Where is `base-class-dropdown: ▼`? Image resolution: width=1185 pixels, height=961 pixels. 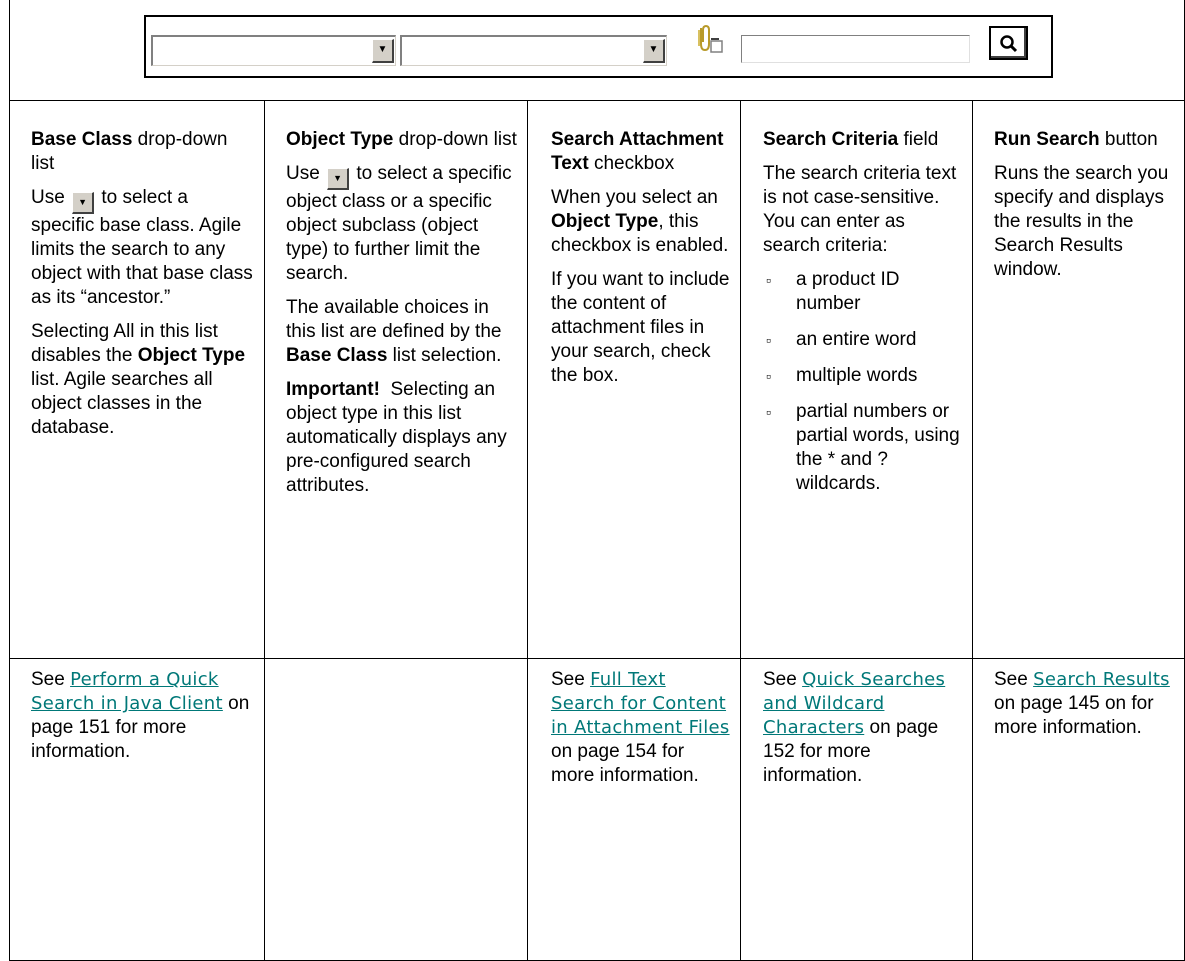 base-class-dropdown: ▼ is located at coordinates (273, 50).